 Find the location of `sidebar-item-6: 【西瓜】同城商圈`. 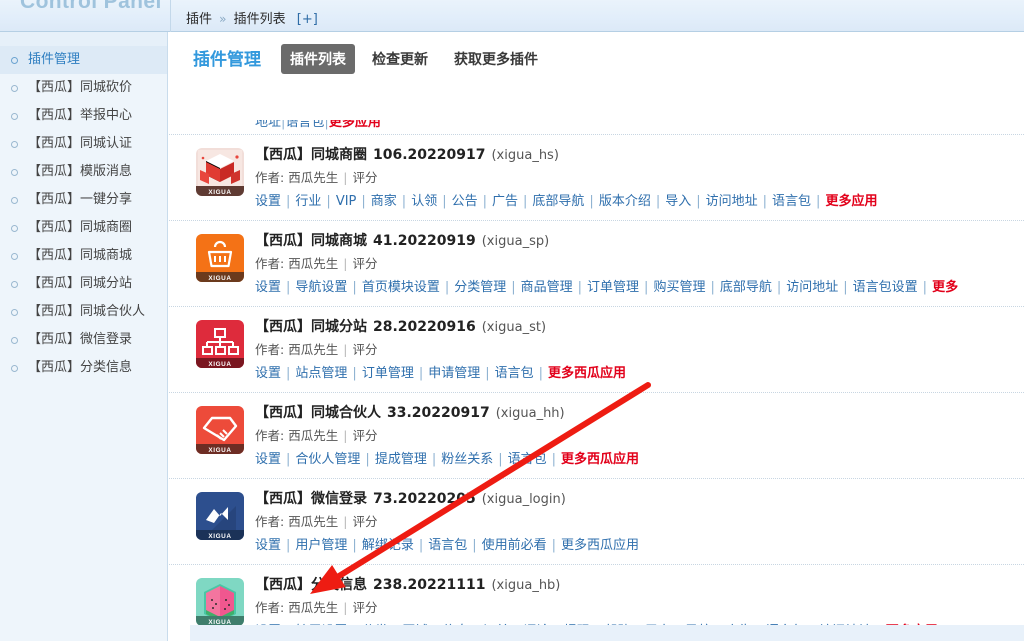

sidebar-item-6: 【西瓜】同城商圈 is located at coordinates (83, 228).